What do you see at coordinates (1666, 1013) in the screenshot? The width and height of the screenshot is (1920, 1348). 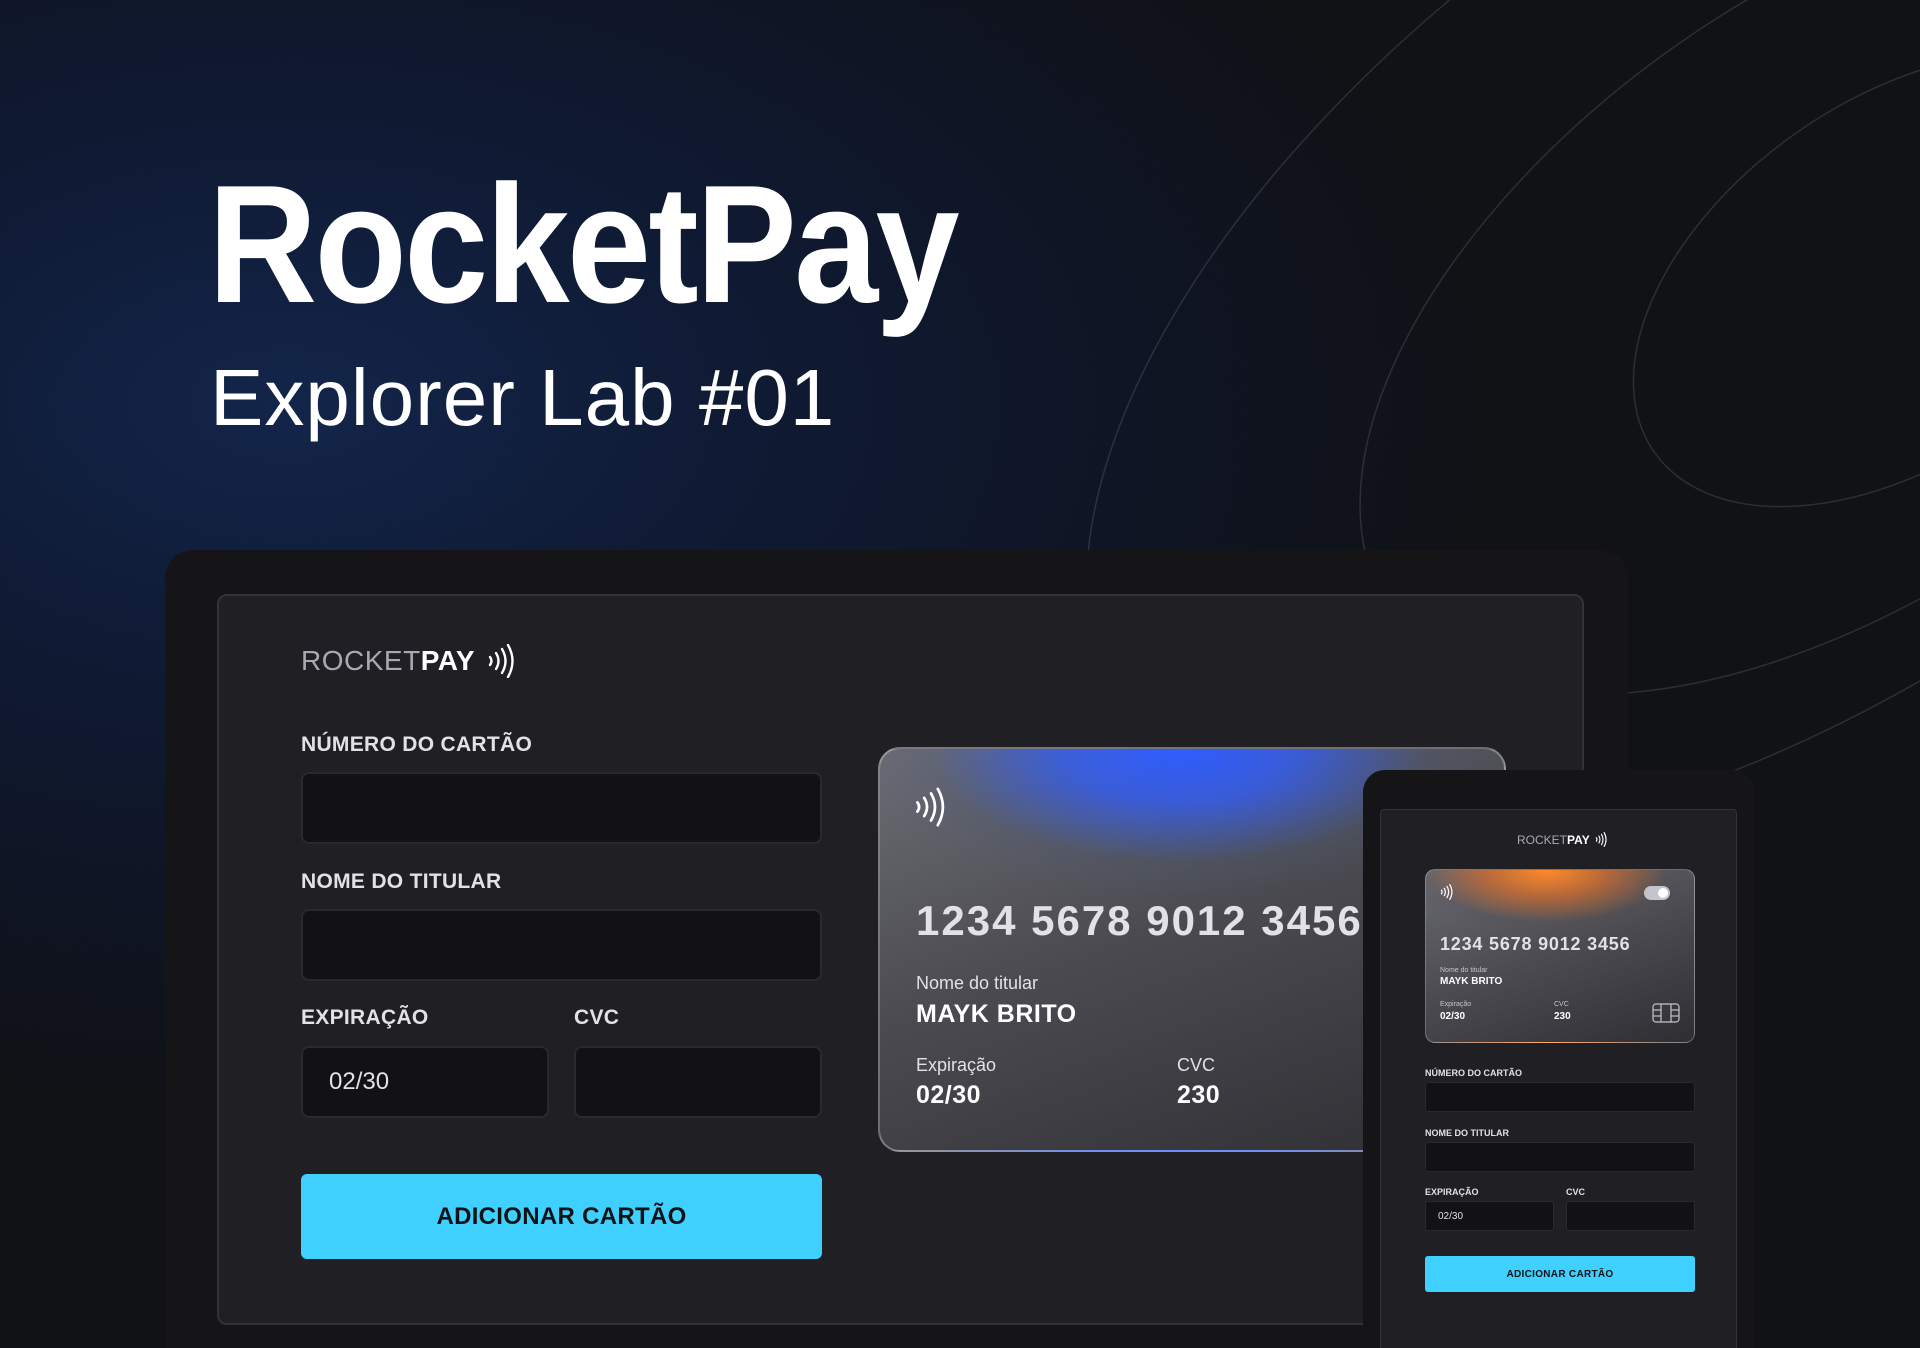 I see `card-chip-icon` at bounding box center [1666, 1013].